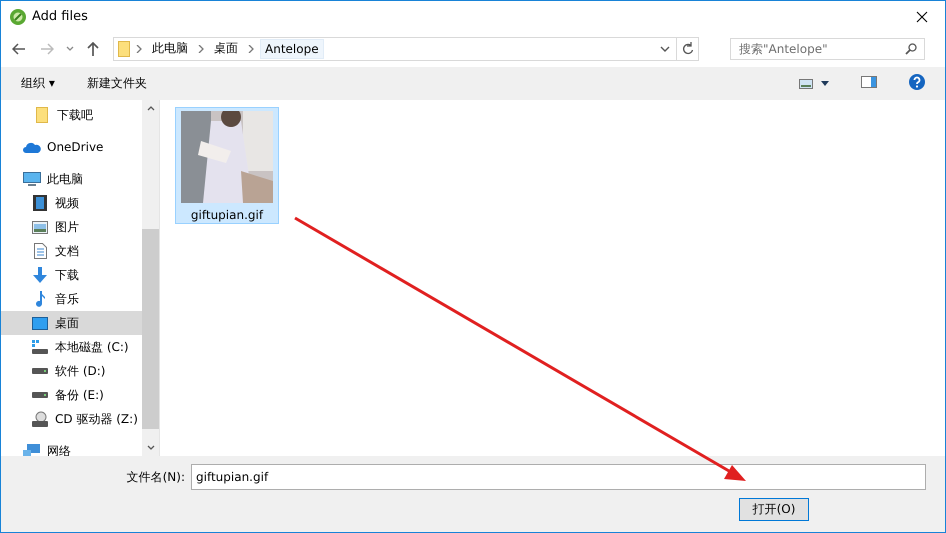 The image size is (946, 533). I want to click on chevron-up-icon, so click(150, 108).